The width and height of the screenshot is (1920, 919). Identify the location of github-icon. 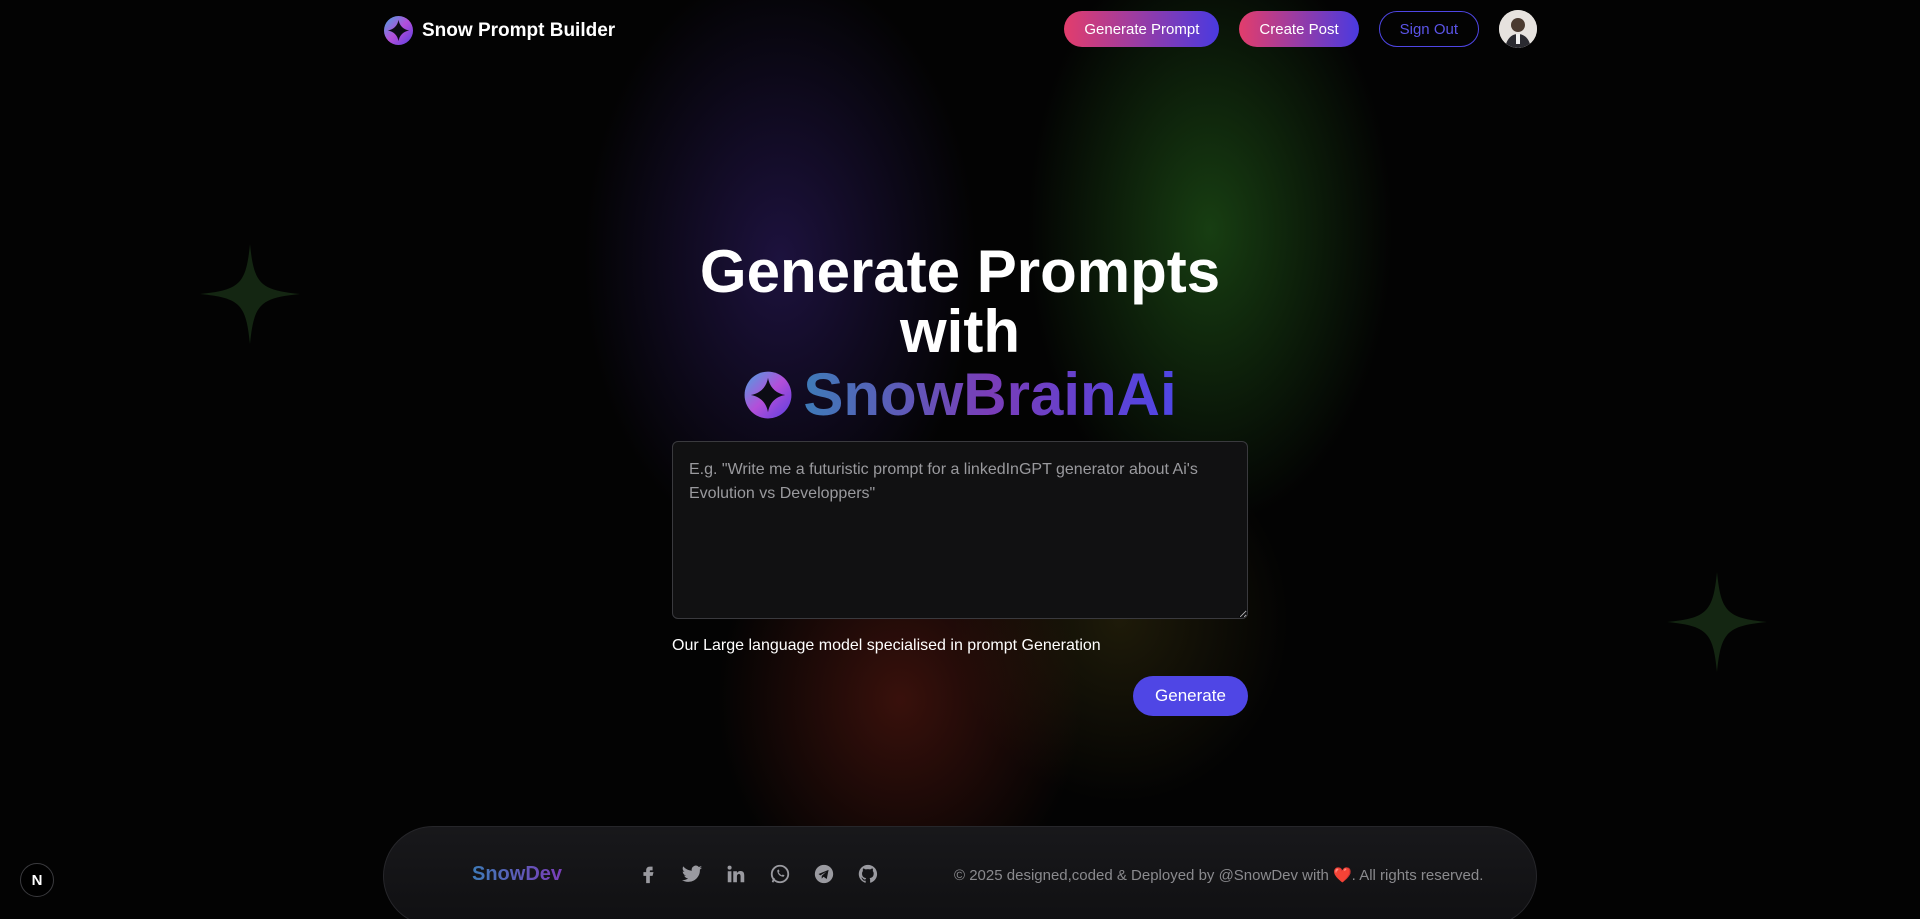
(868, 874).